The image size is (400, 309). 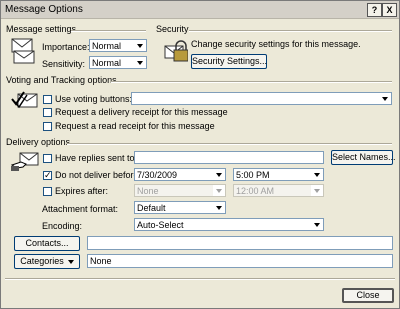 What do you see at coordinates (108, 31) in the screenshot?
I see `message-settings-divider` at bounding box center [108, 31].